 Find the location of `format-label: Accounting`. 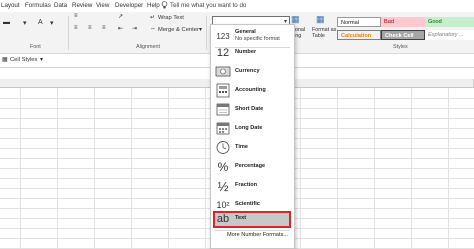

format-label: Accounting is located at coordinates (250, 90).